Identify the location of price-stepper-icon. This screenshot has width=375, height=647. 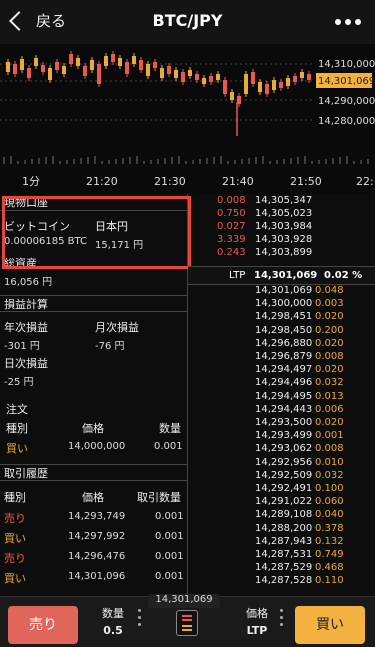
(281, 617).